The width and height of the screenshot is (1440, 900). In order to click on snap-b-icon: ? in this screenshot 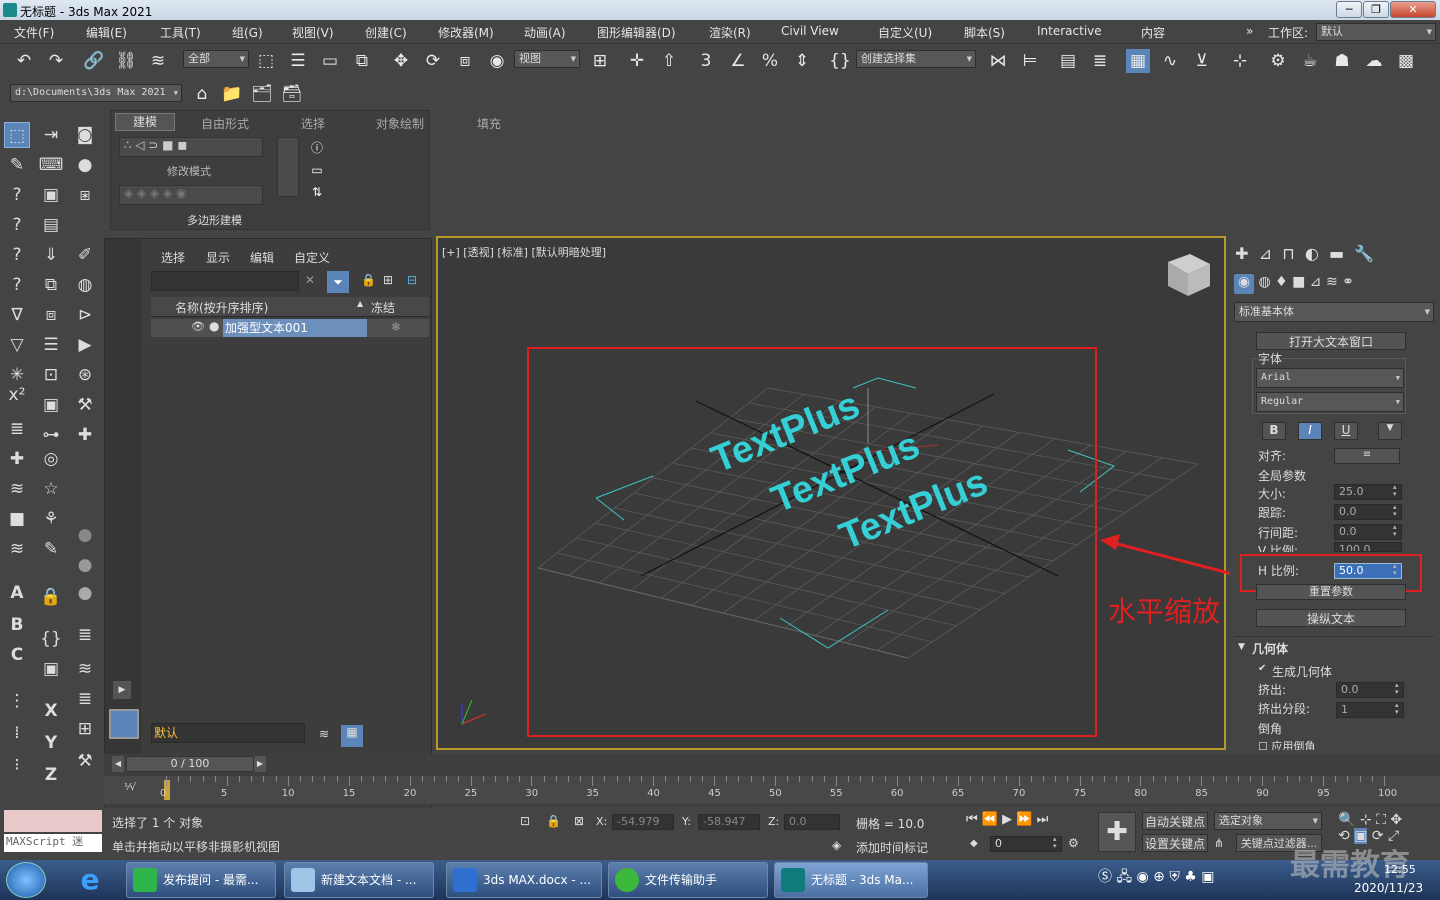, I will do `click(17, 225)`.